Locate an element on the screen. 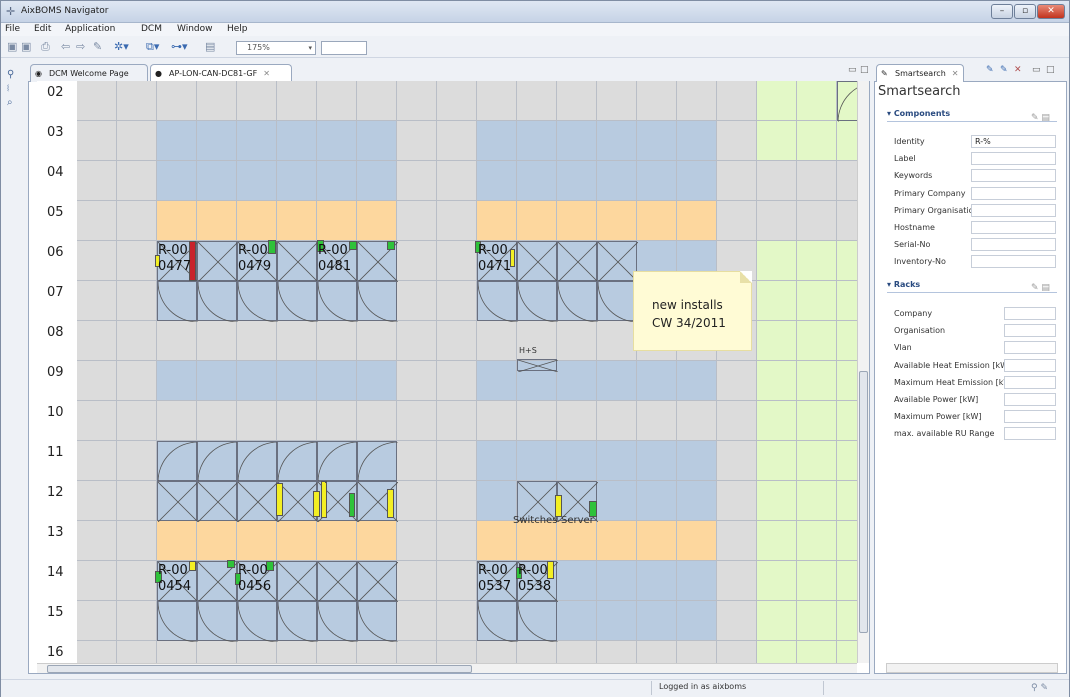 The image size is (1070, 697). layout-icon: ▤ is located at coordinates (210, 46).